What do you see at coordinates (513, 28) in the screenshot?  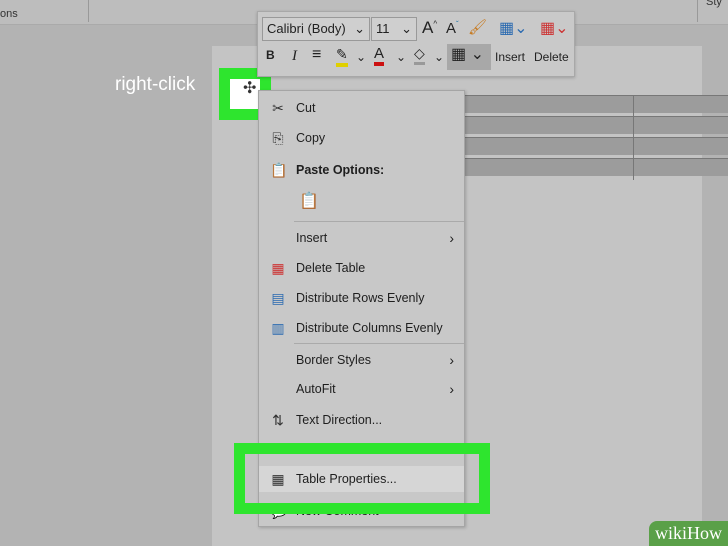 I see `insert-table-icon: ▦⌄` at bounding box center [513, 28].